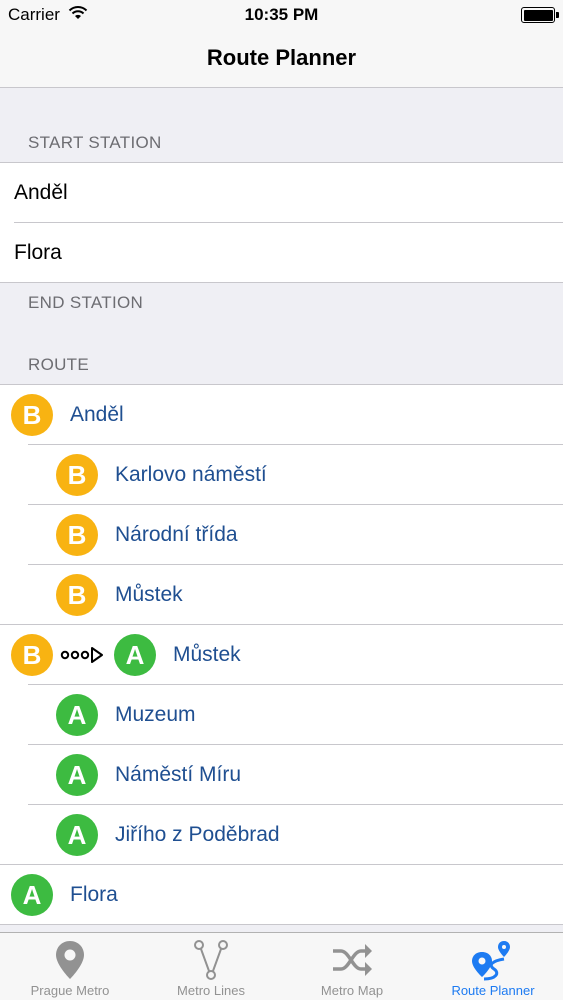 The height and width of the screenshot is (1000, 563). Describe the element at coordinates (191, 474) in the screenshot. I see `route-stop-name: Karlovo náměstí` at that location.